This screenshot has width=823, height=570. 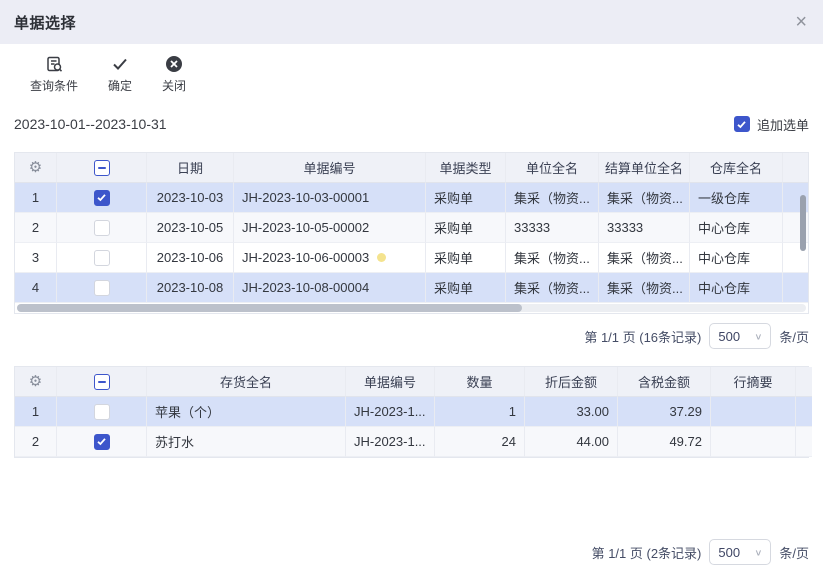 What do you see at coordinates (246, 382) in the screenshot?
I see `col-header-item-name: 存货全名` at bounding box center [246, 382].